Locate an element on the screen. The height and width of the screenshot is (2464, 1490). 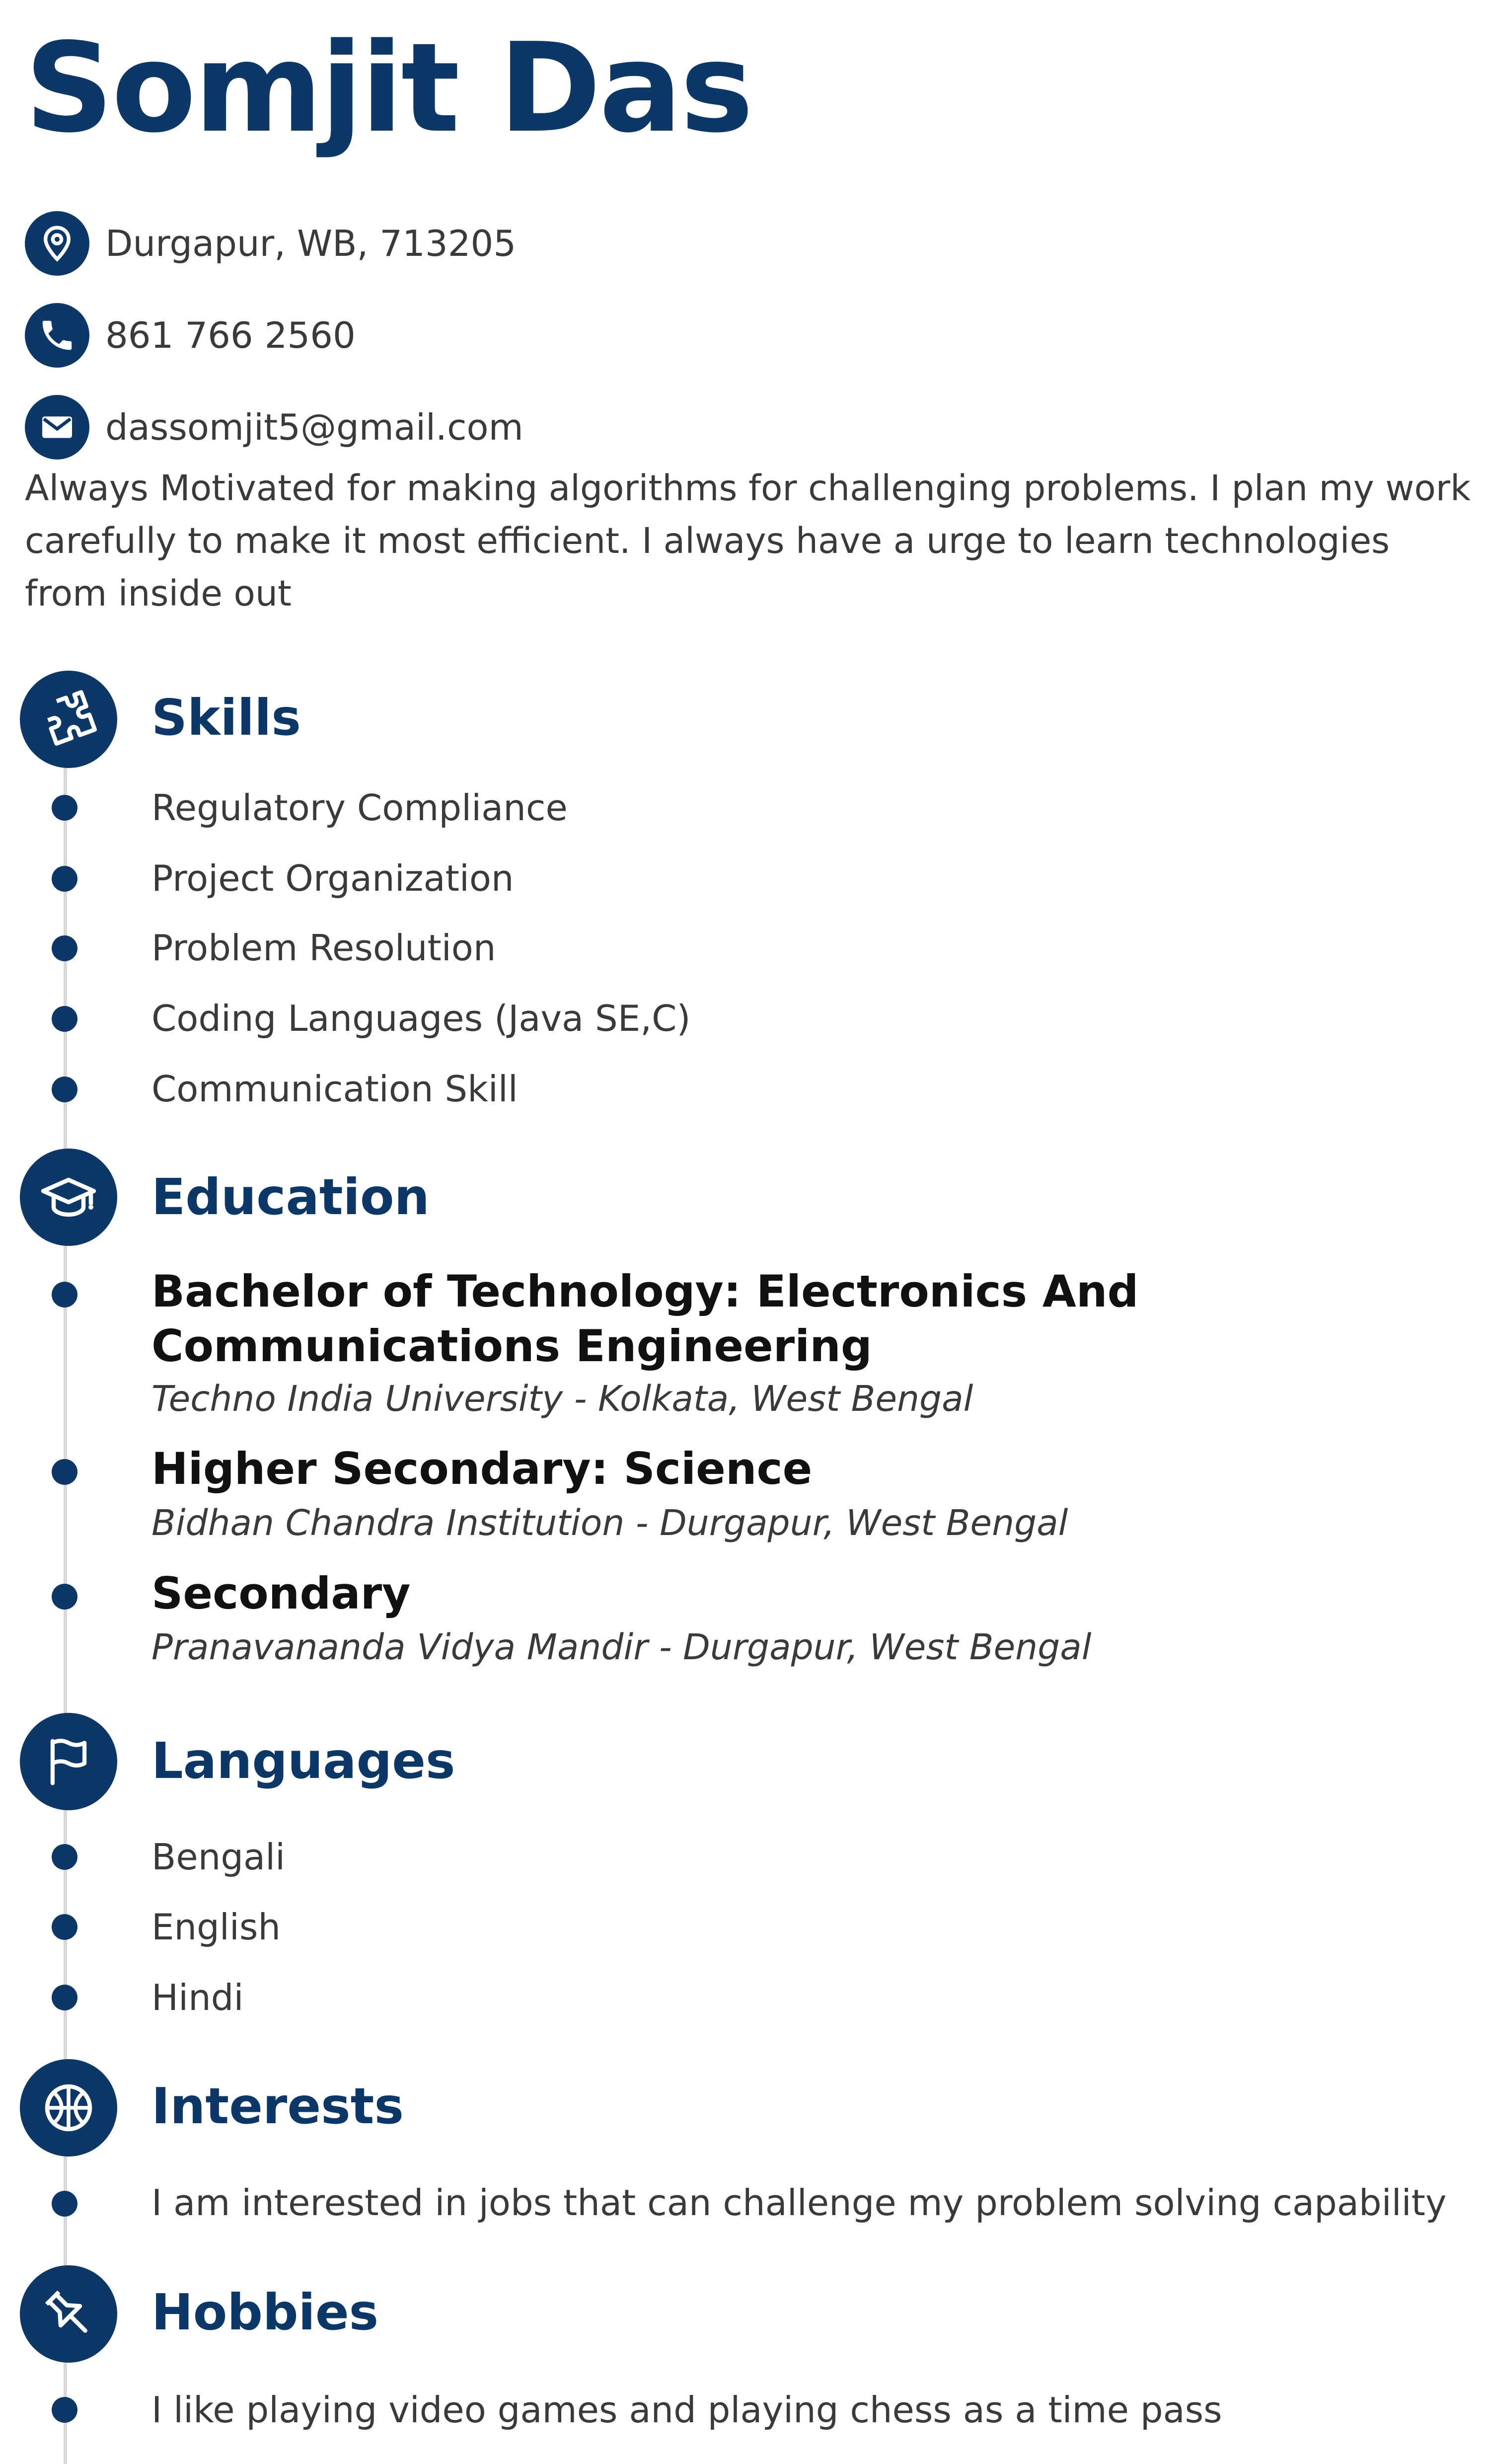
skill-item: Problem Resolution is located at coordinates (324, 948).